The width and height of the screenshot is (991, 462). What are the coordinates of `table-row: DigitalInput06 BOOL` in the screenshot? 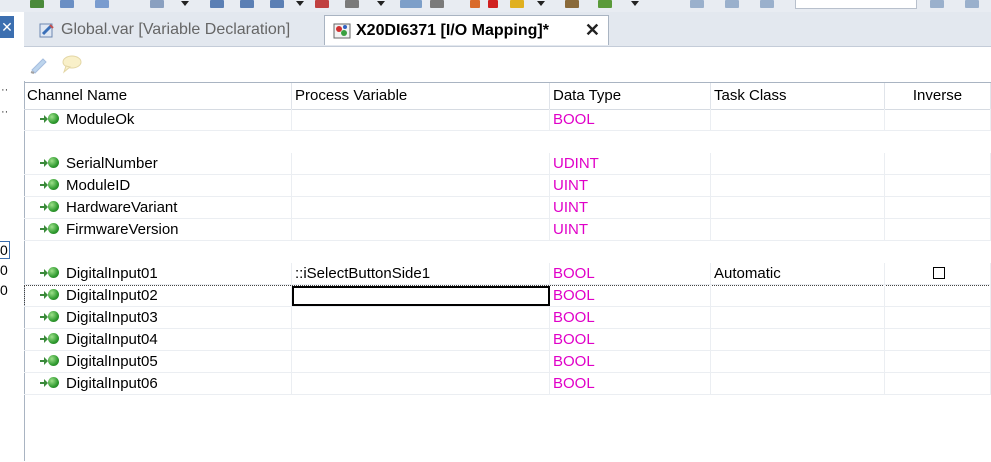 It's located at (507, 384).